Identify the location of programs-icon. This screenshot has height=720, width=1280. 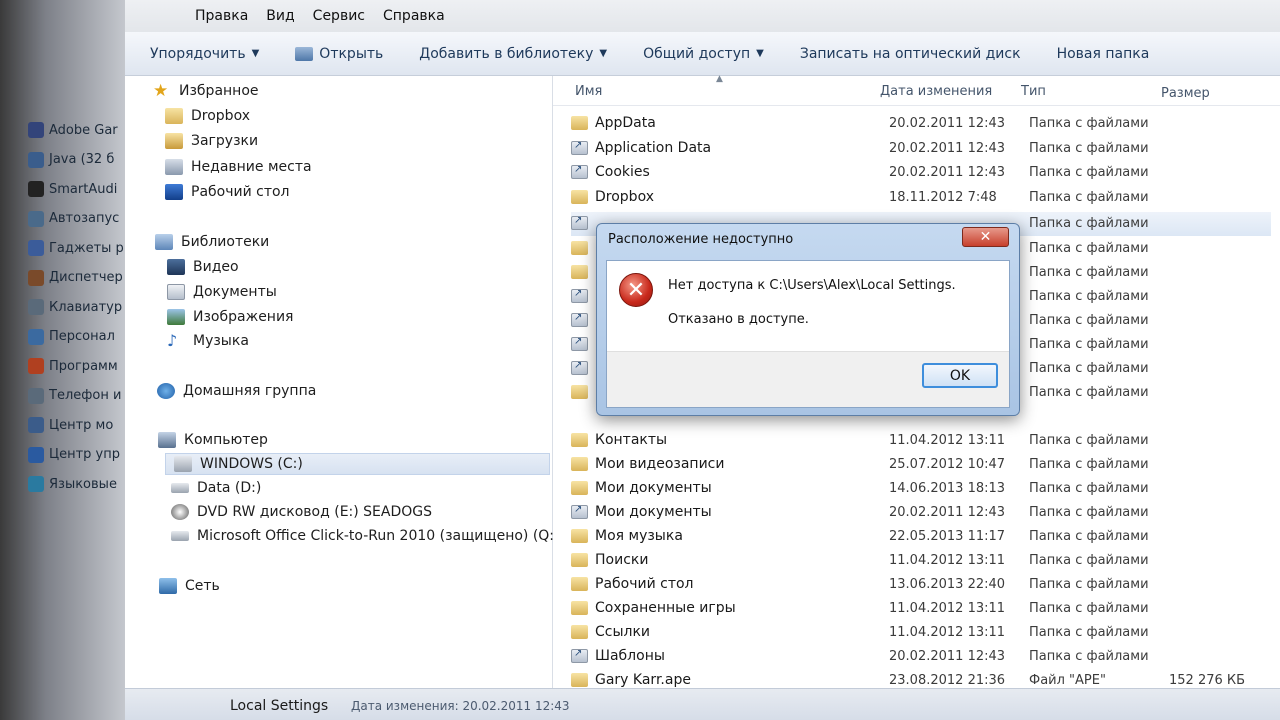
(36, 366).